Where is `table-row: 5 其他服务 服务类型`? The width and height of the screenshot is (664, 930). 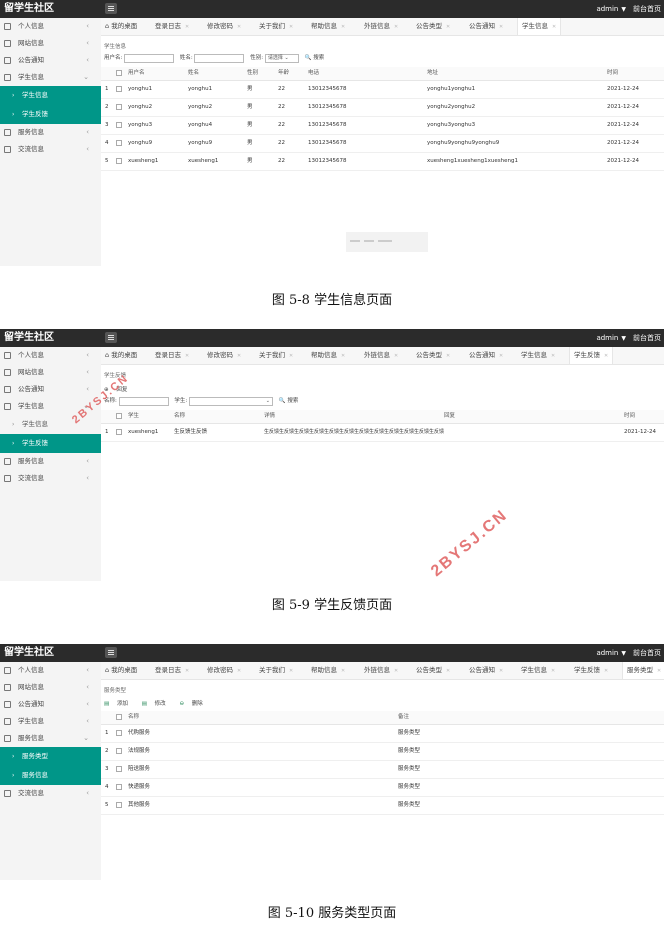 table-row: 5 其他服务 服务类型 is located at coordinates (382, 806).